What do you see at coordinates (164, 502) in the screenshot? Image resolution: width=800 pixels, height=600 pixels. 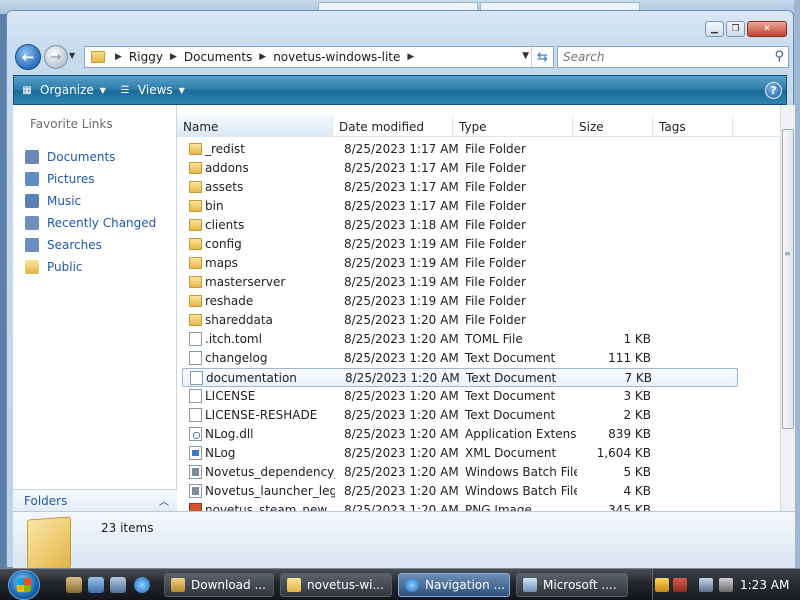 I see `chevron-up-icon: ︿` at bounding box center [164, 502].